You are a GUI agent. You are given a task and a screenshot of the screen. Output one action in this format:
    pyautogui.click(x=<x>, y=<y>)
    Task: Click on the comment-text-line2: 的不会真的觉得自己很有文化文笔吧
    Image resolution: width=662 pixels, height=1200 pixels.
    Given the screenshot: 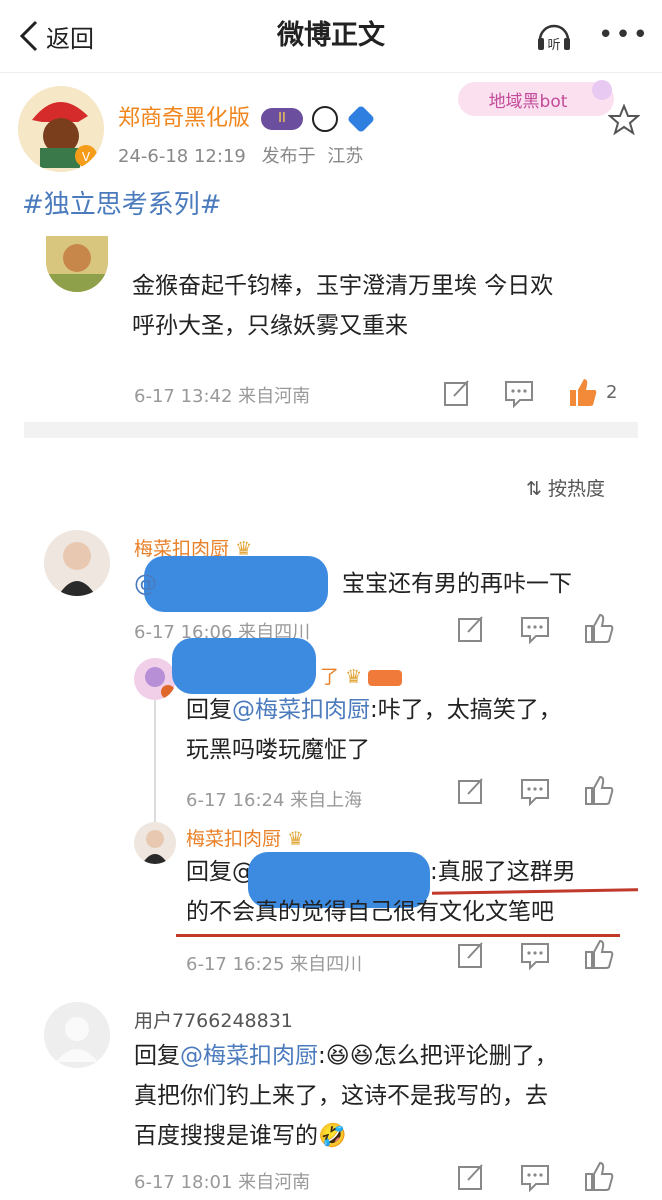 What is the action you would take?
    pyautogui.click(x=370, y=912)
    